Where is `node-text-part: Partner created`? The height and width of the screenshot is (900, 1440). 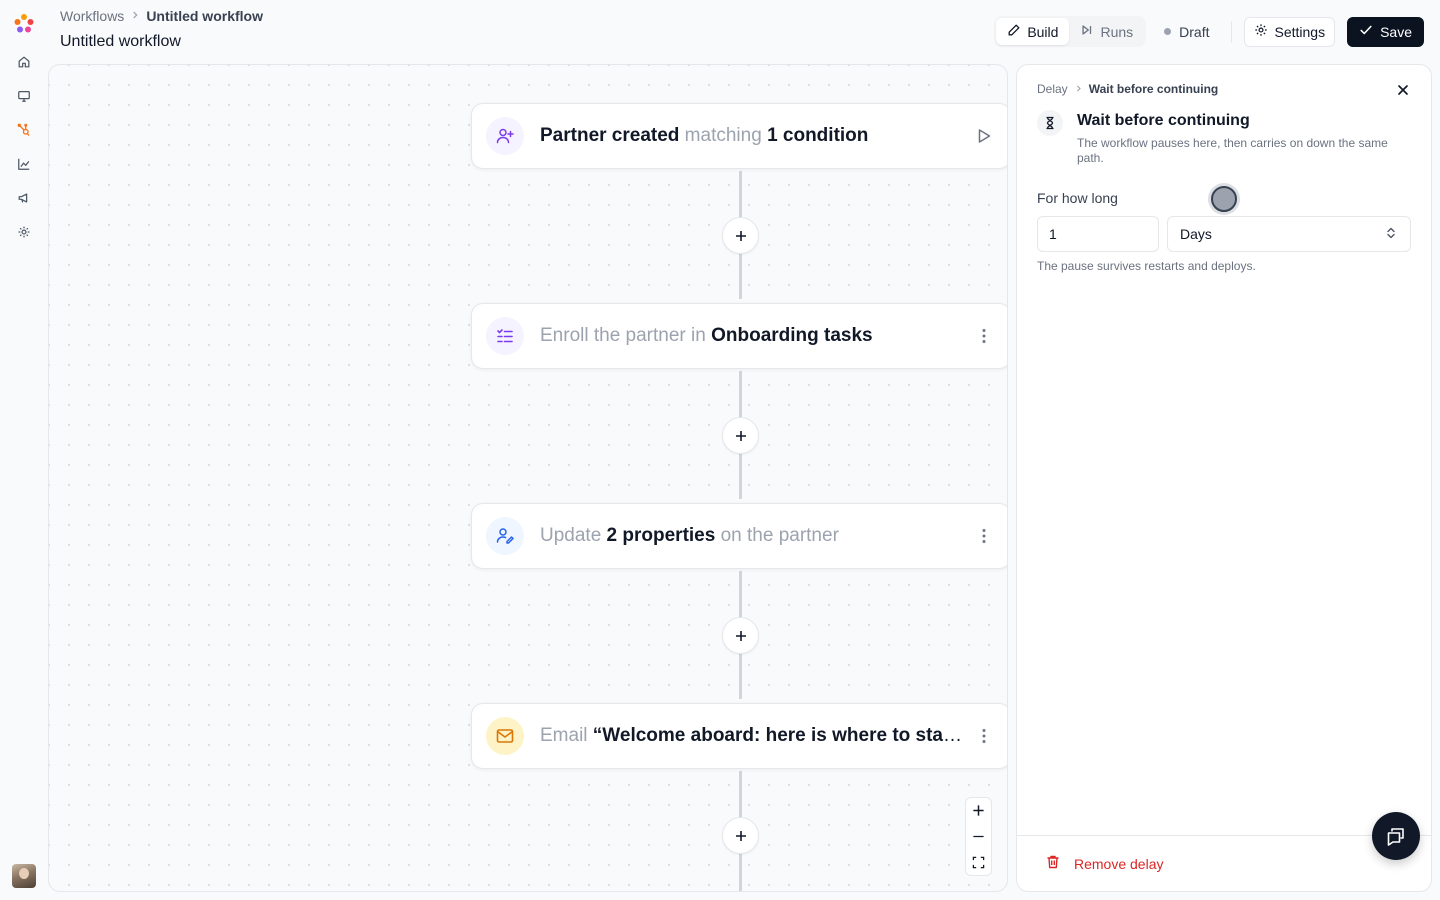
node-text-part: Partner created is located at coordinates (610, 135).